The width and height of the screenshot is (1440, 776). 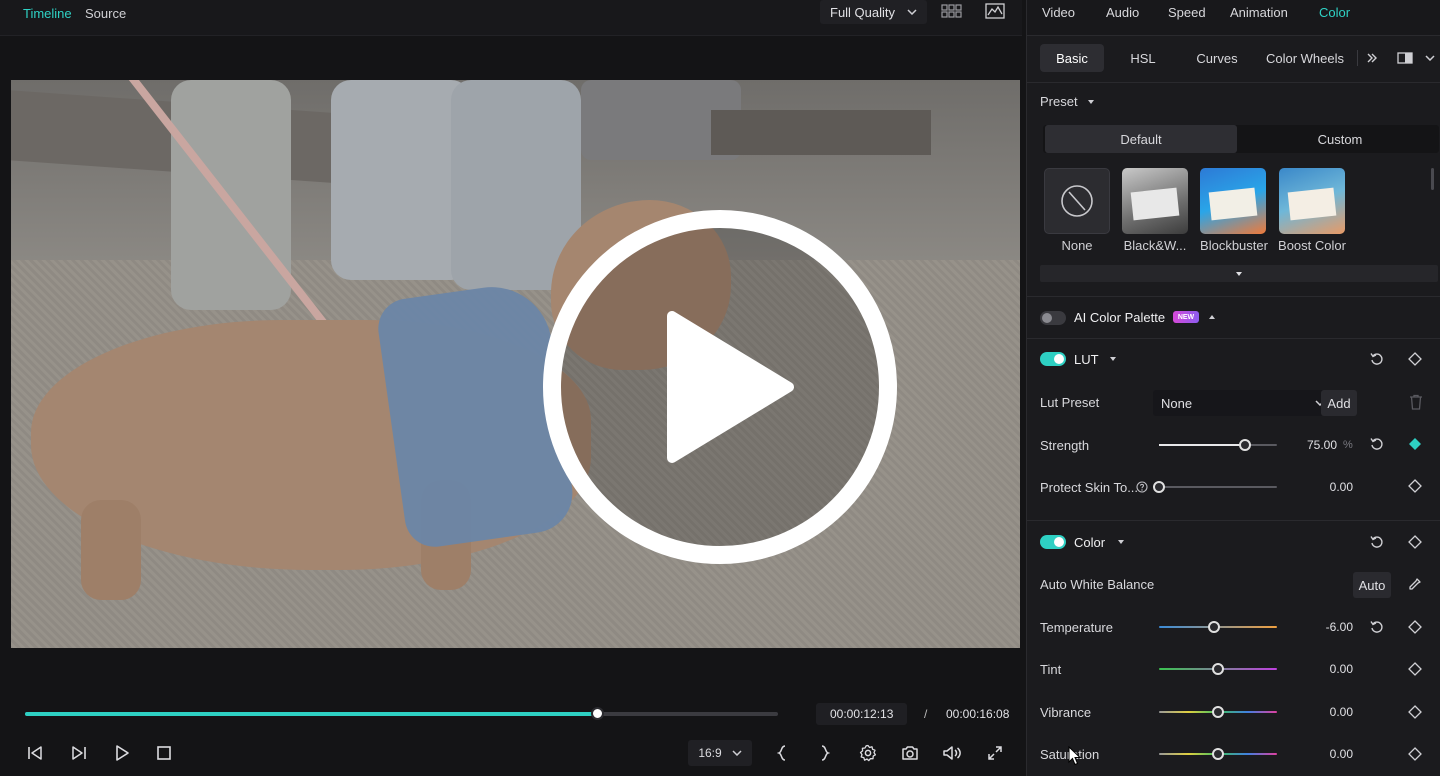 What do you see at coordinates (1372, 58) in the screenshot?
I see `more-tabs-icon` at bounding box center [1372, 58].